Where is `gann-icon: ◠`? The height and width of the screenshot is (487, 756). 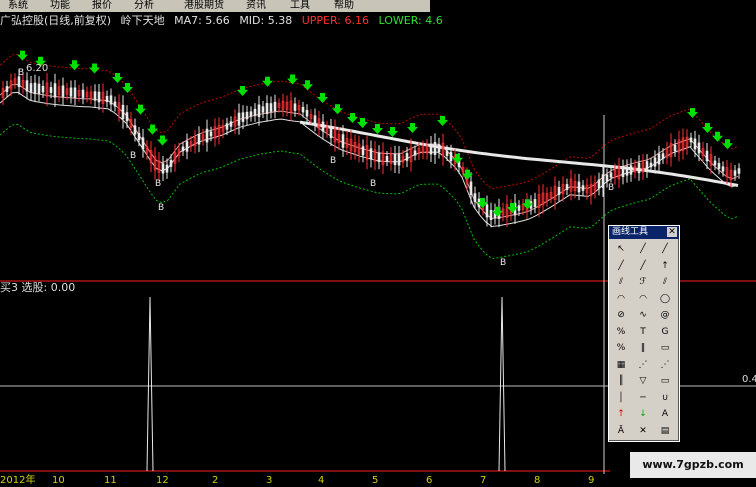 gann-icon: ◠ is located at coordinates (621, 299).